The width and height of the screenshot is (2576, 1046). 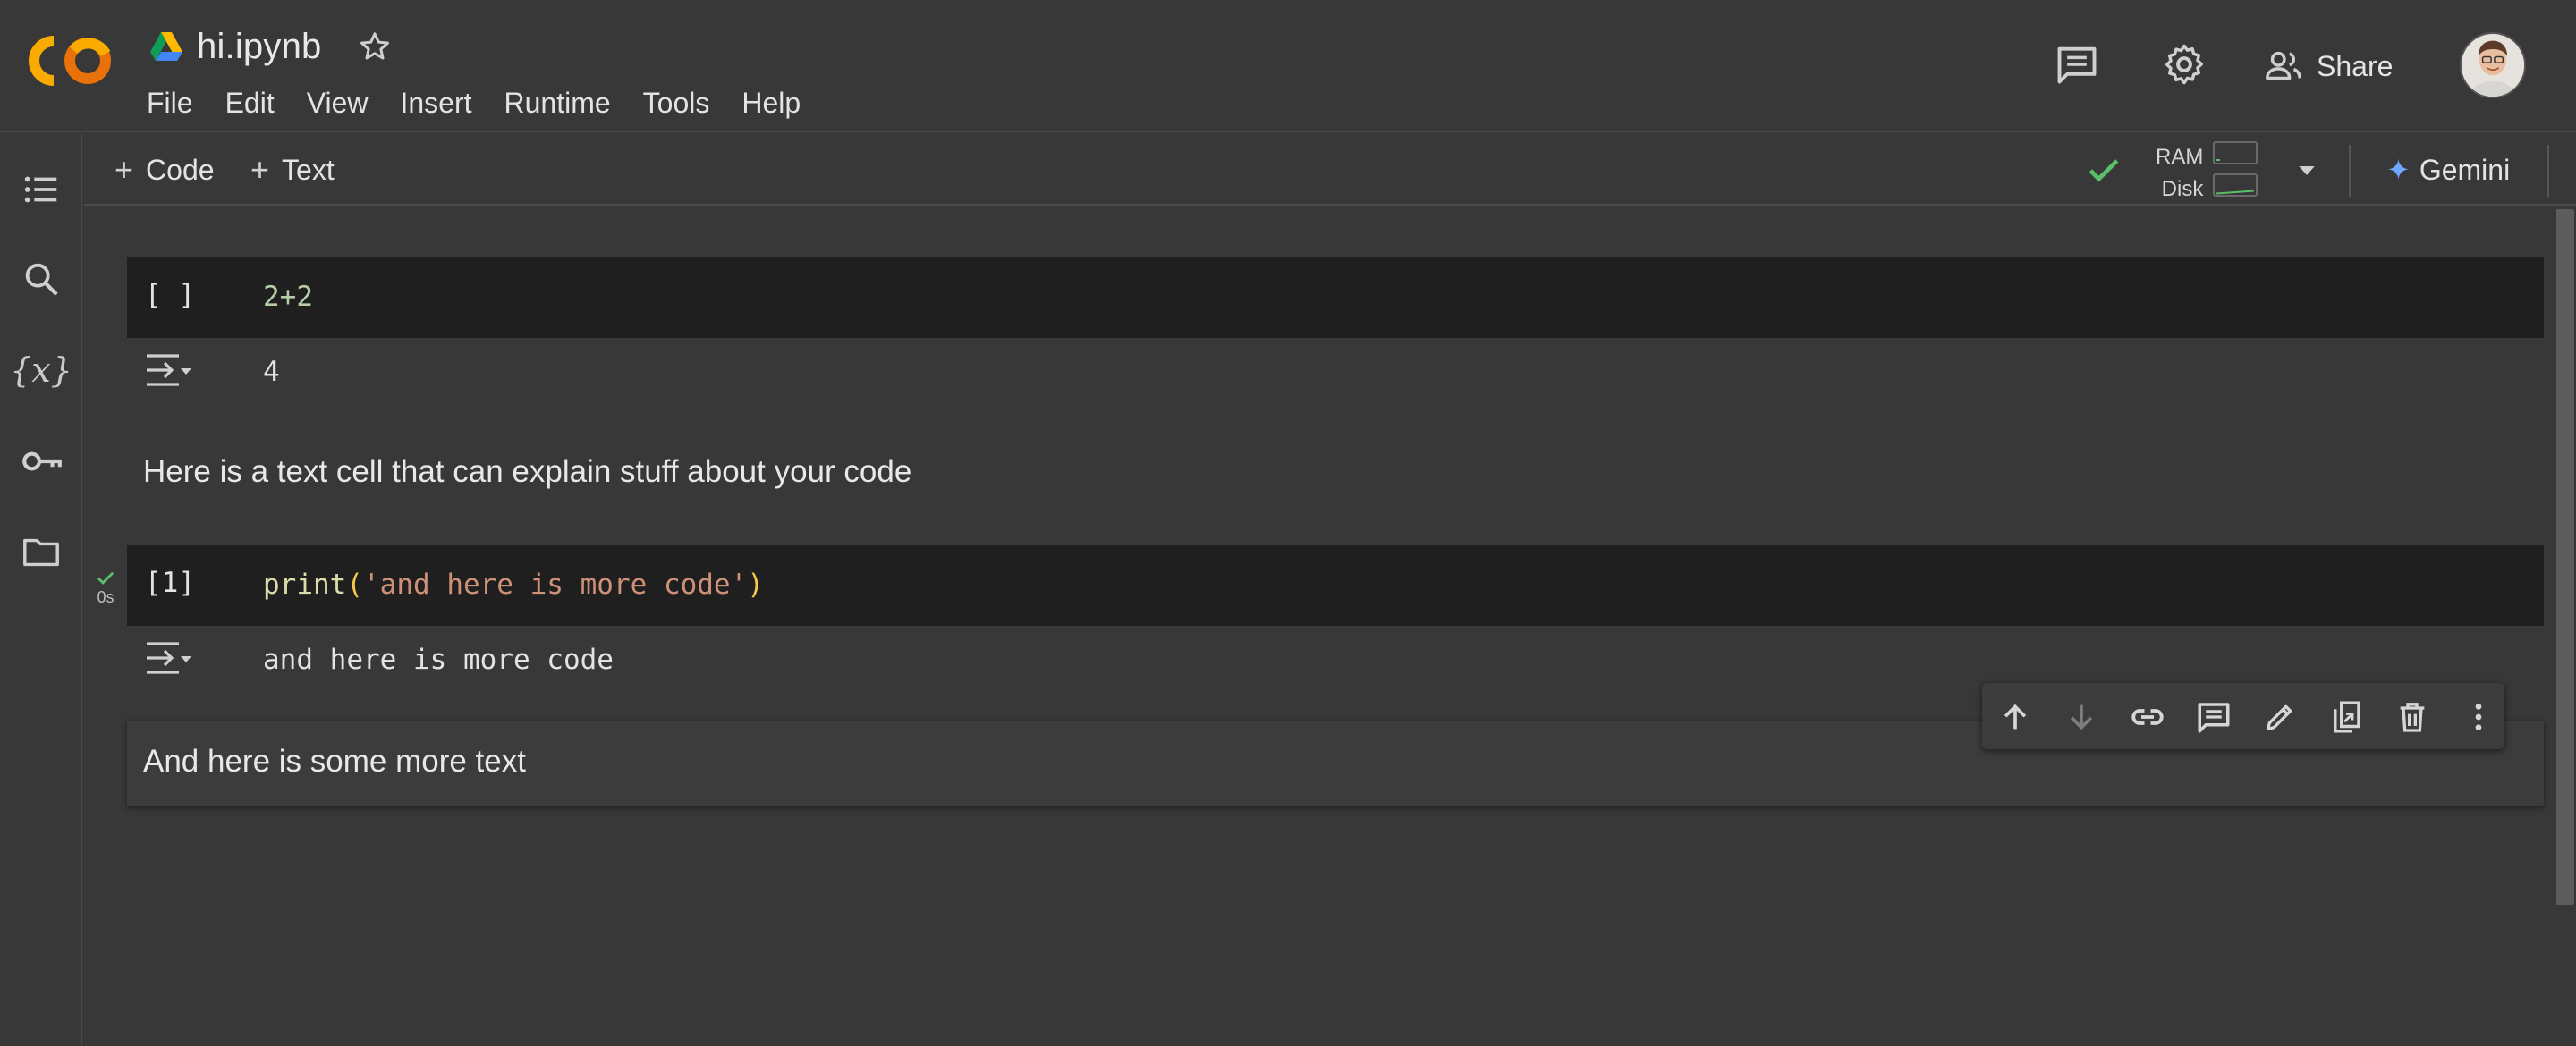 I want to click on ram-label: RAM, so click(x=2180, y=157).